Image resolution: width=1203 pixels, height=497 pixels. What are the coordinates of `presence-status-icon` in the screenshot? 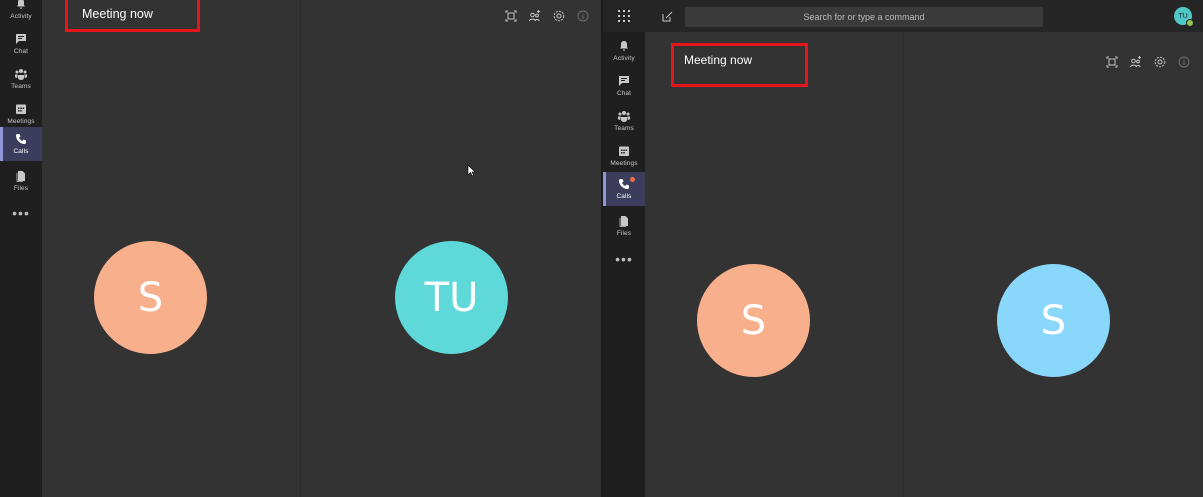 It's located at (1190, 23).